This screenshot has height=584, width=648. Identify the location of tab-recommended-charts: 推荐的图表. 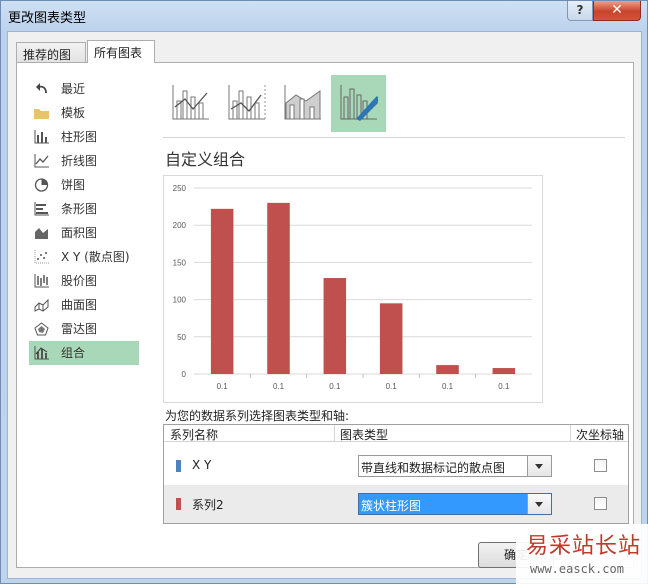
(51, 60).